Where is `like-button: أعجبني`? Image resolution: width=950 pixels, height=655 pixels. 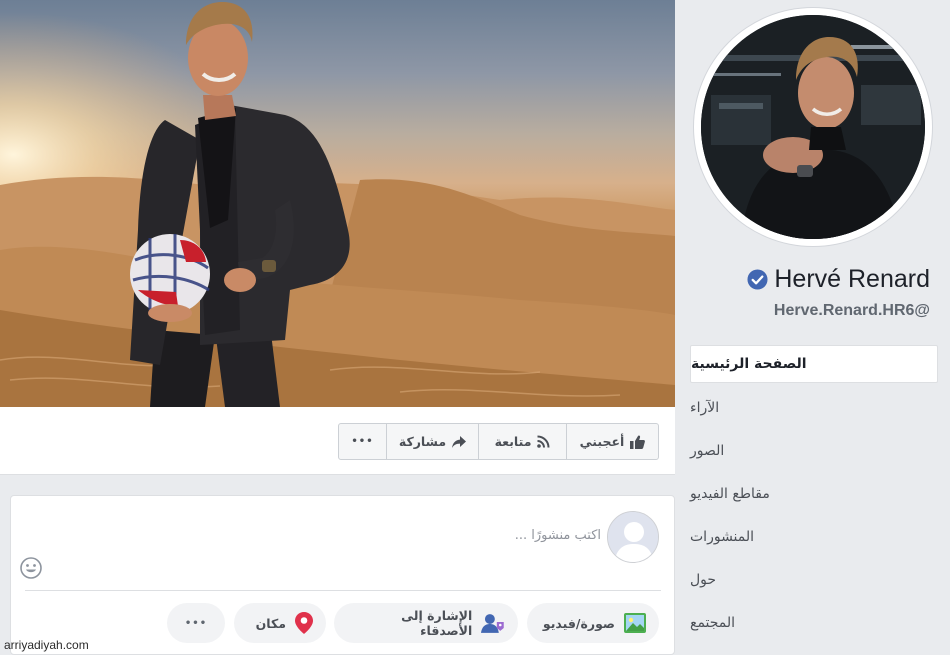 like-button: أعجبني is located at coordinates (612, 441).